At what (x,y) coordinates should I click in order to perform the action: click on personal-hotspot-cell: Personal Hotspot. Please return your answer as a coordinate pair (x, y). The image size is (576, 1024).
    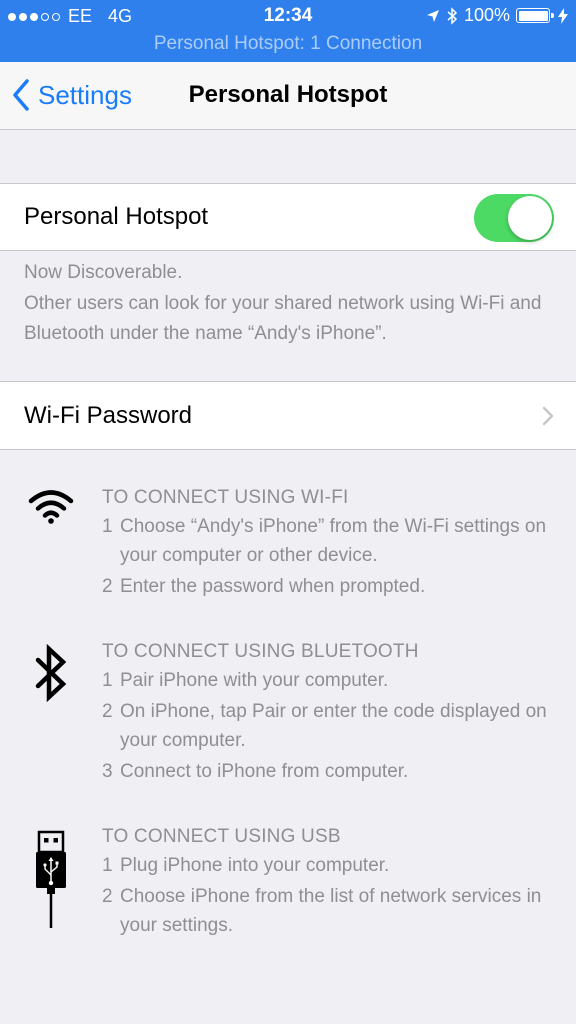
    Looking at the image, I should click on (288, 217).